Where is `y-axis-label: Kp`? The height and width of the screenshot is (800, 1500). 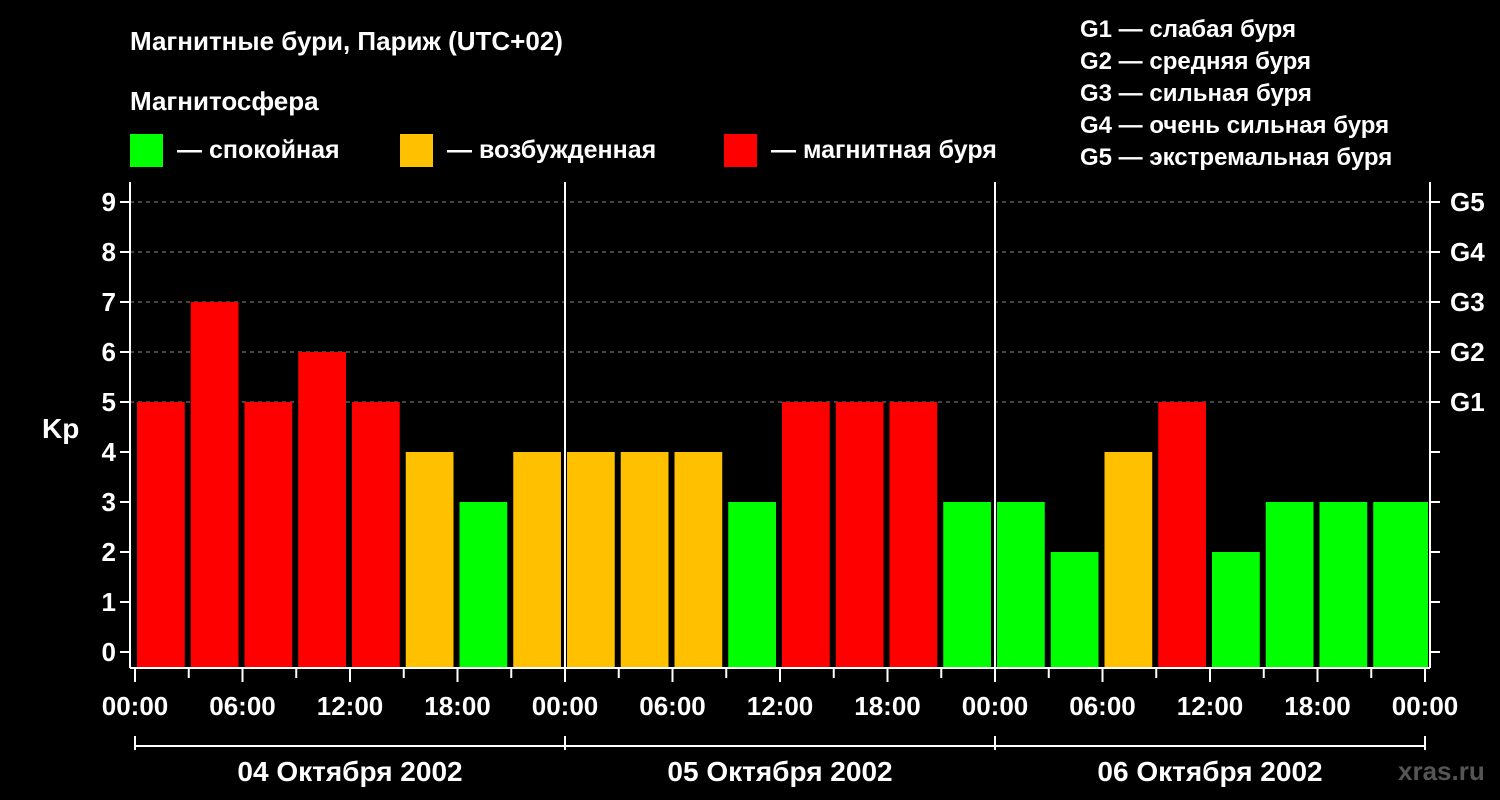
y-axis-label: Kp is located at coordinates (60, 428).